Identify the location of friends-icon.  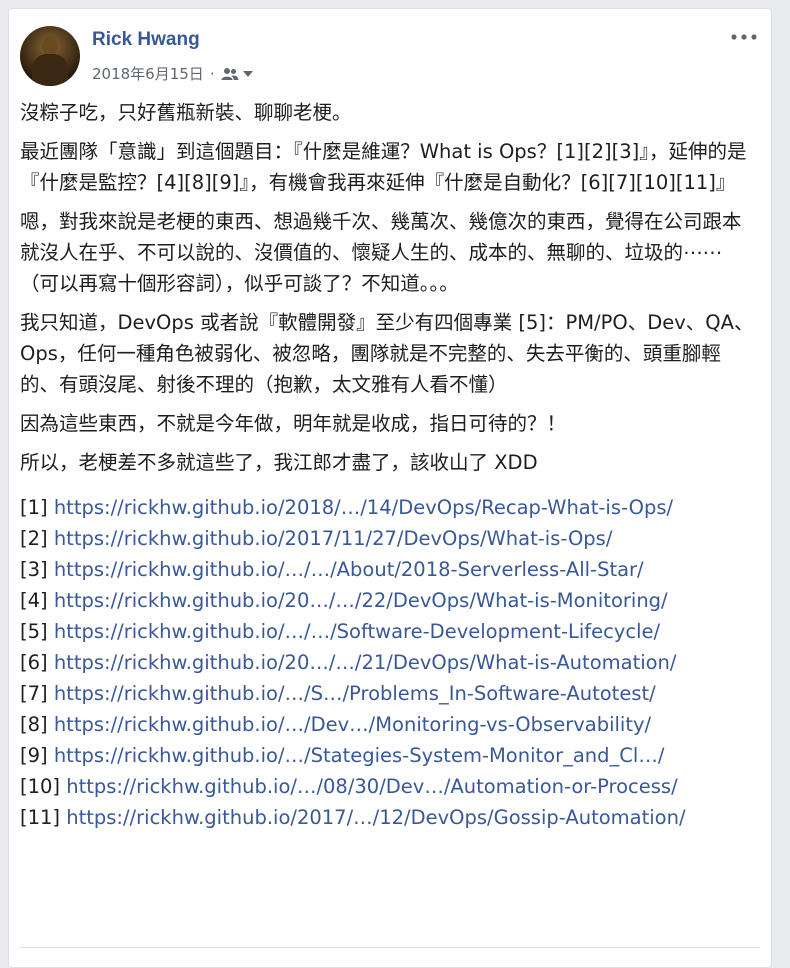
(230, 73).